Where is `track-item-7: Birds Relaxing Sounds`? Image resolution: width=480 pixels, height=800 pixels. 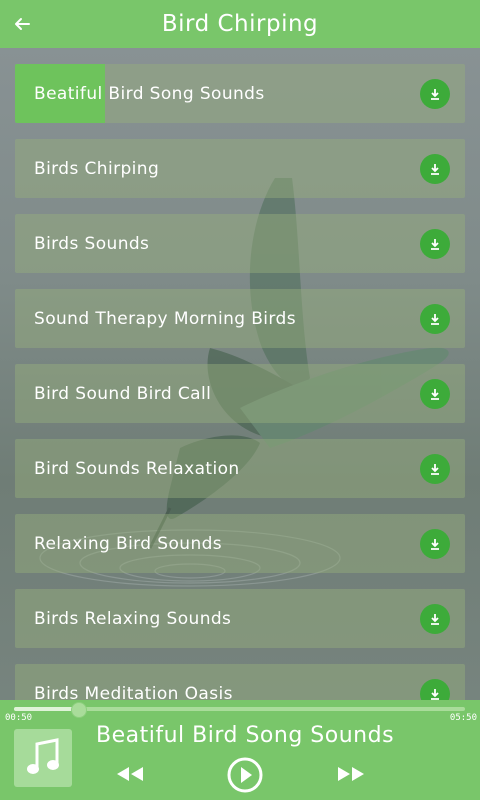 track-item-7: Birds Relaxing Sounds is located at coordinates (240, 618).